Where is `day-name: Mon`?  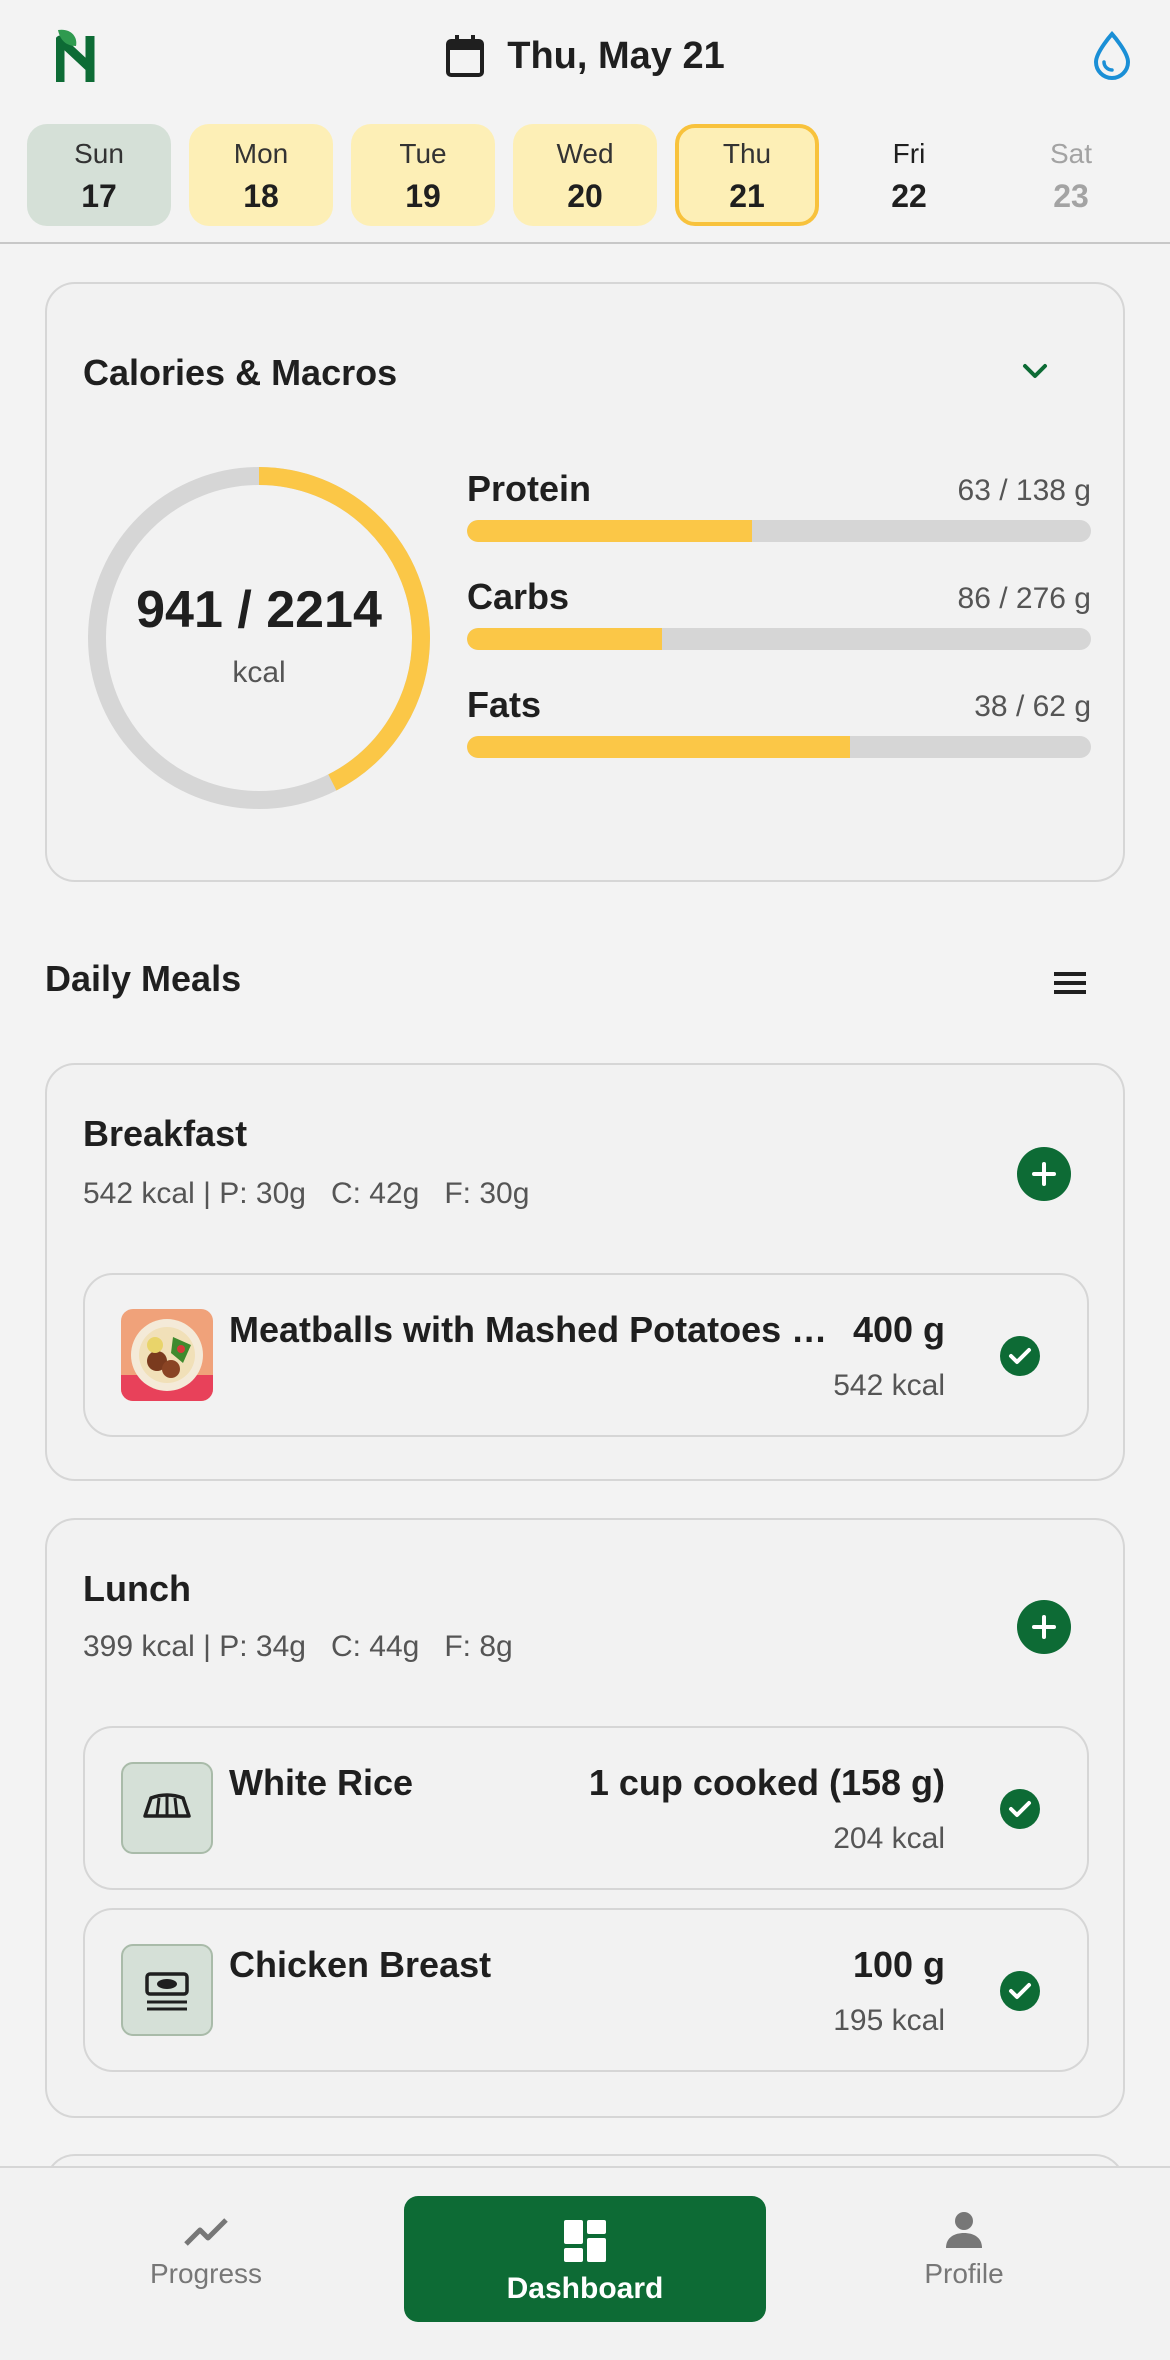 day-name: Mon is located at coordinates (261, 153).